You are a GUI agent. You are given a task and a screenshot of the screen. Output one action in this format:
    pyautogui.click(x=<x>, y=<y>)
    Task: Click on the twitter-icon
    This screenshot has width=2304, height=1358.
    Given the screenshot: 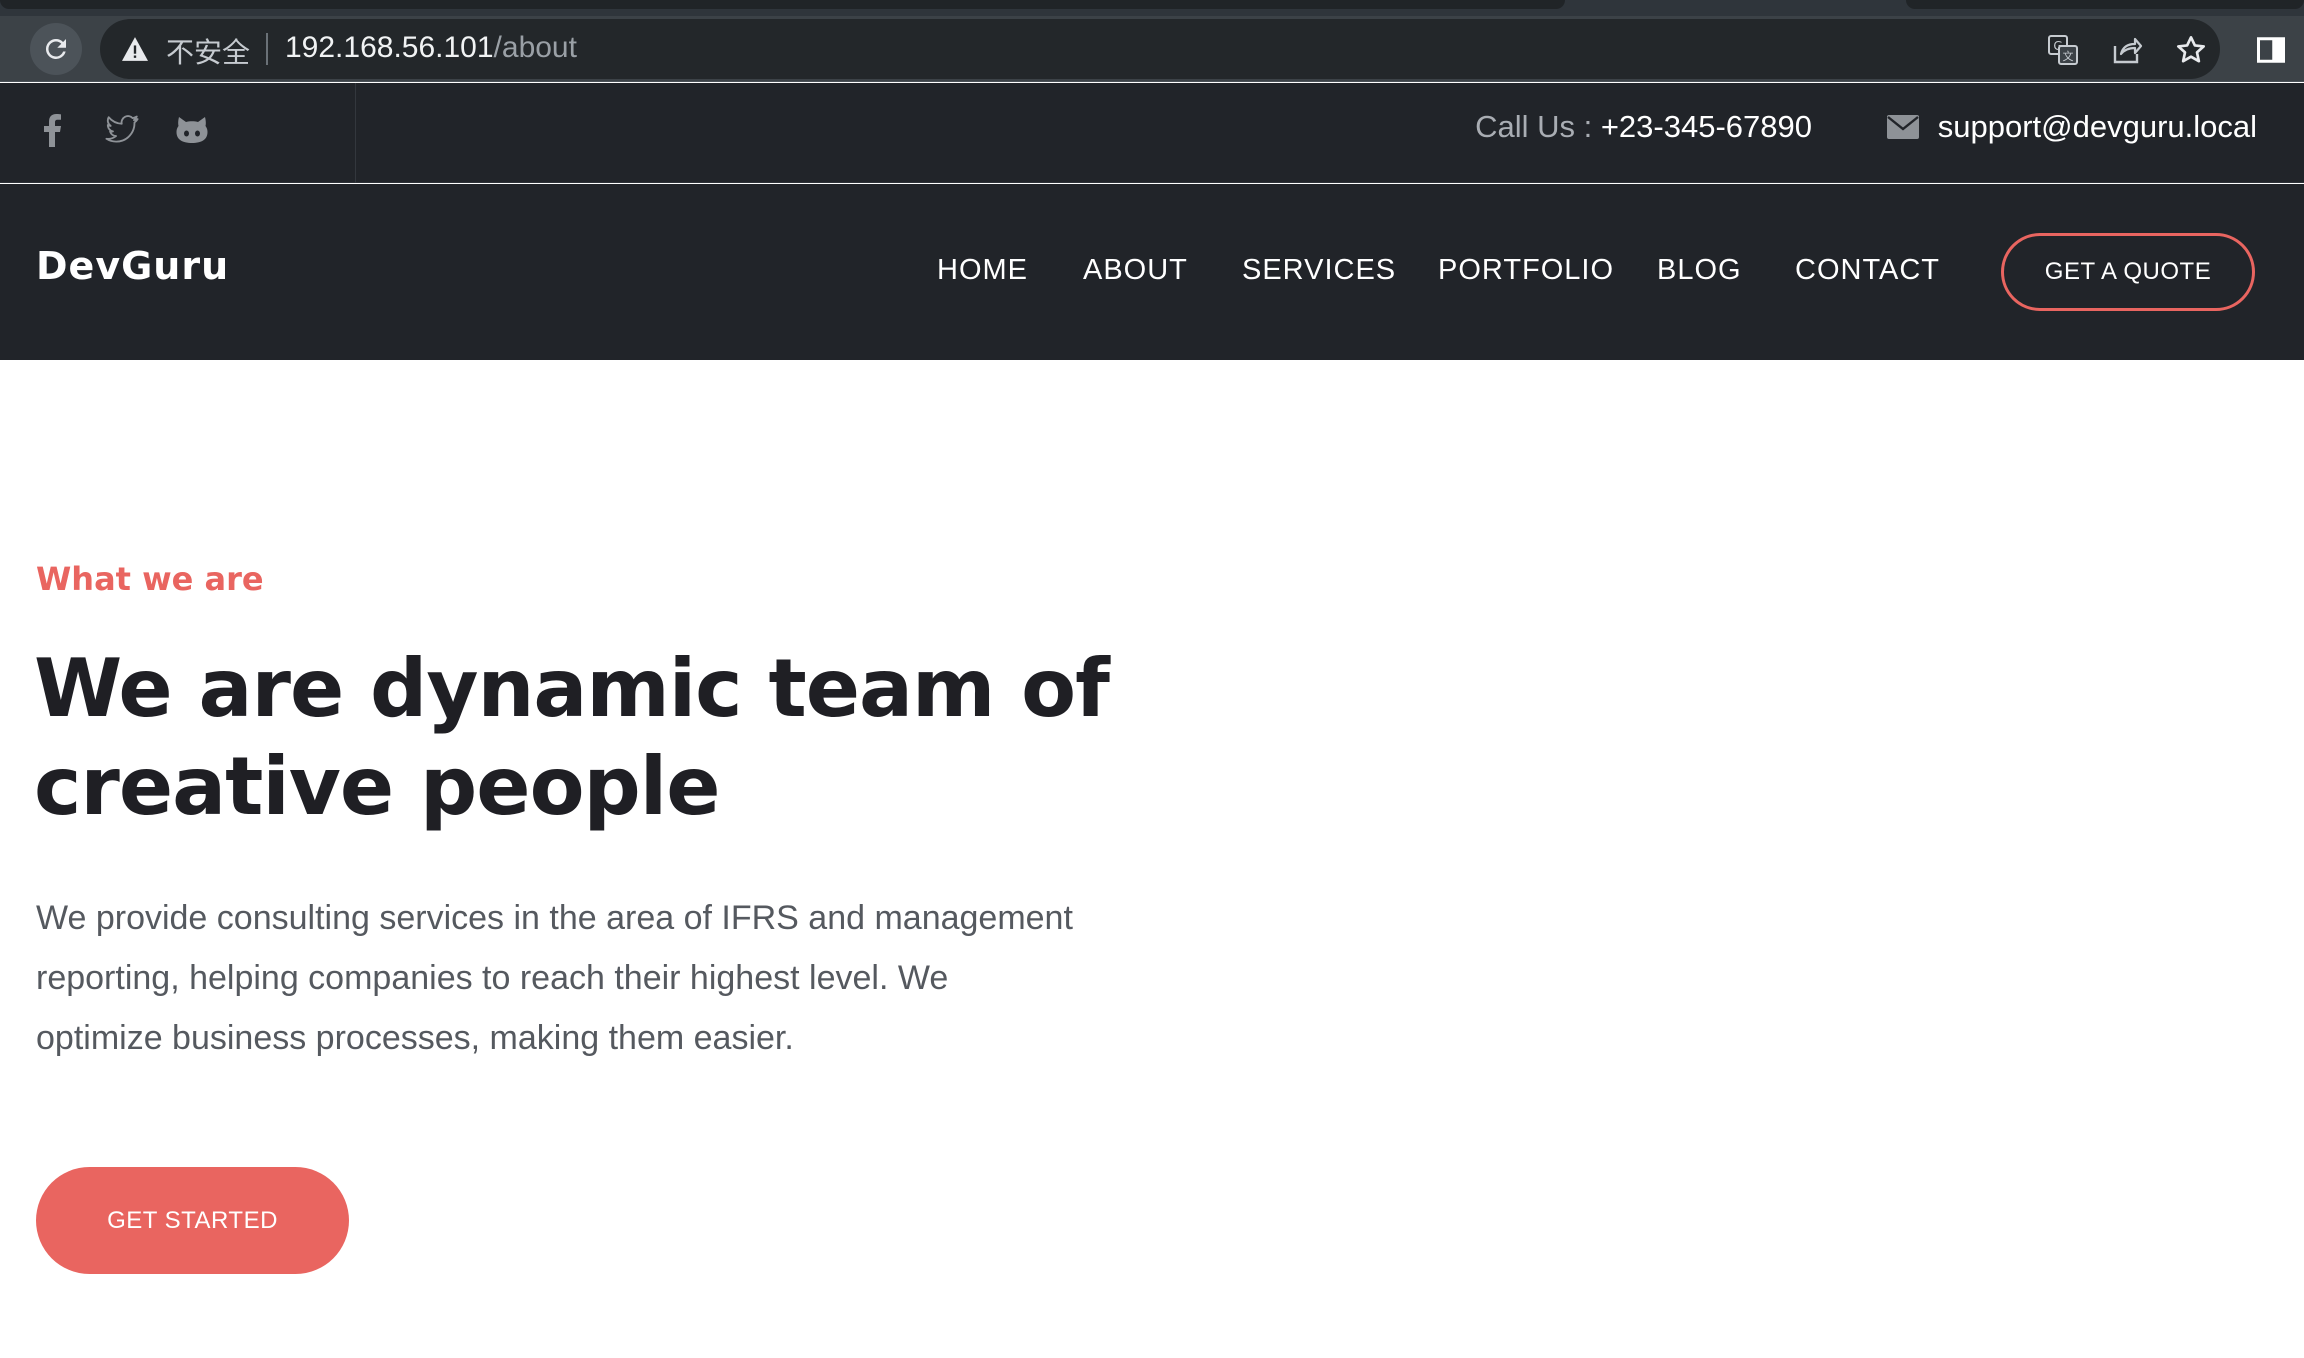 What is the action you would take?
    pyautogui.click(x=122, y=129)
    